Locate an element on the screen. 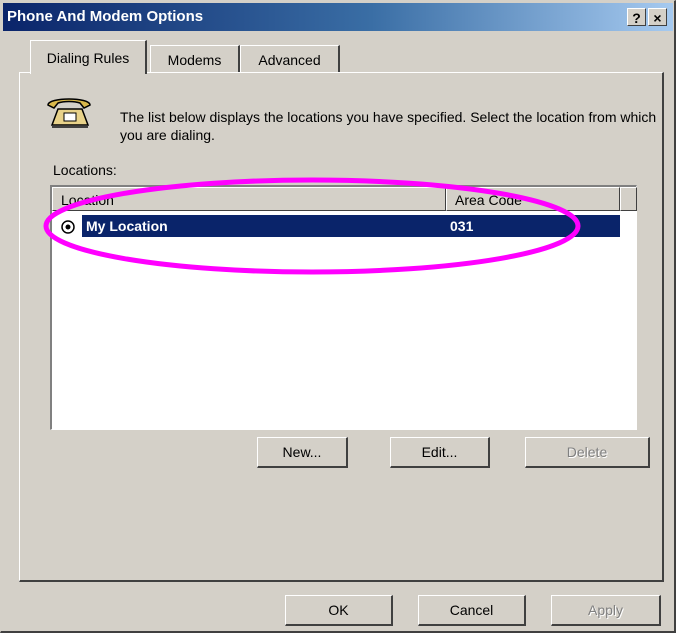 The width and height of the screenshot is (679, 636). cancel-button: Cancel is located at coordinates (472, 610).